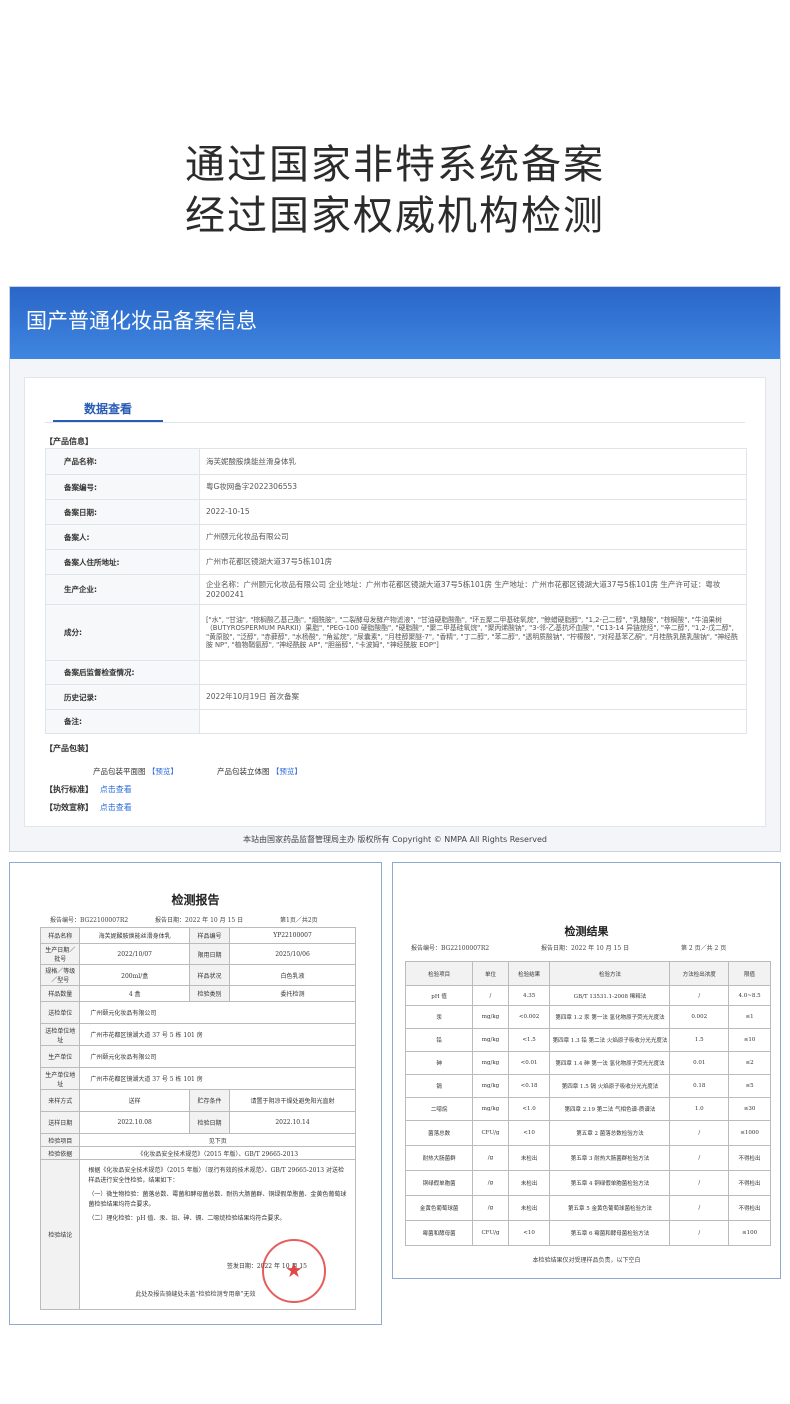 The height and width of the screenshot is (1404, 790). I want to click on cell: GB/T 13531.1-2008 稀释法, so click(610, 995).